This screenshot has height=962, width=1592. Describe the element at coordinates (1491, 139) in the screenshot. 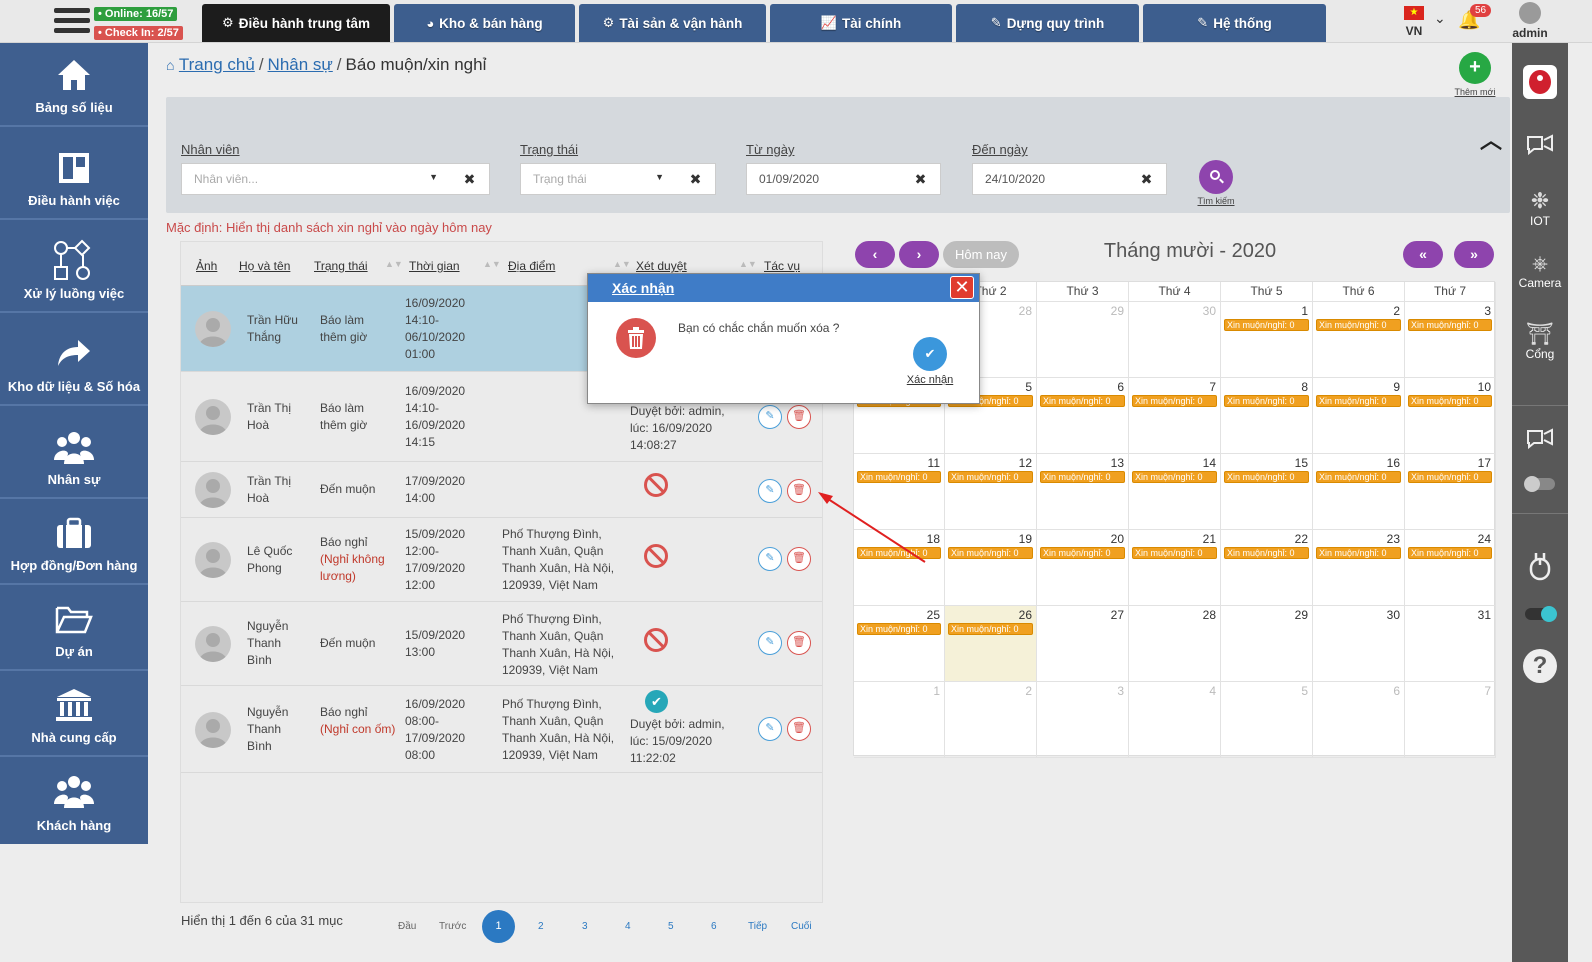

I see `collapse-chevron-icon: ︿` at that location.